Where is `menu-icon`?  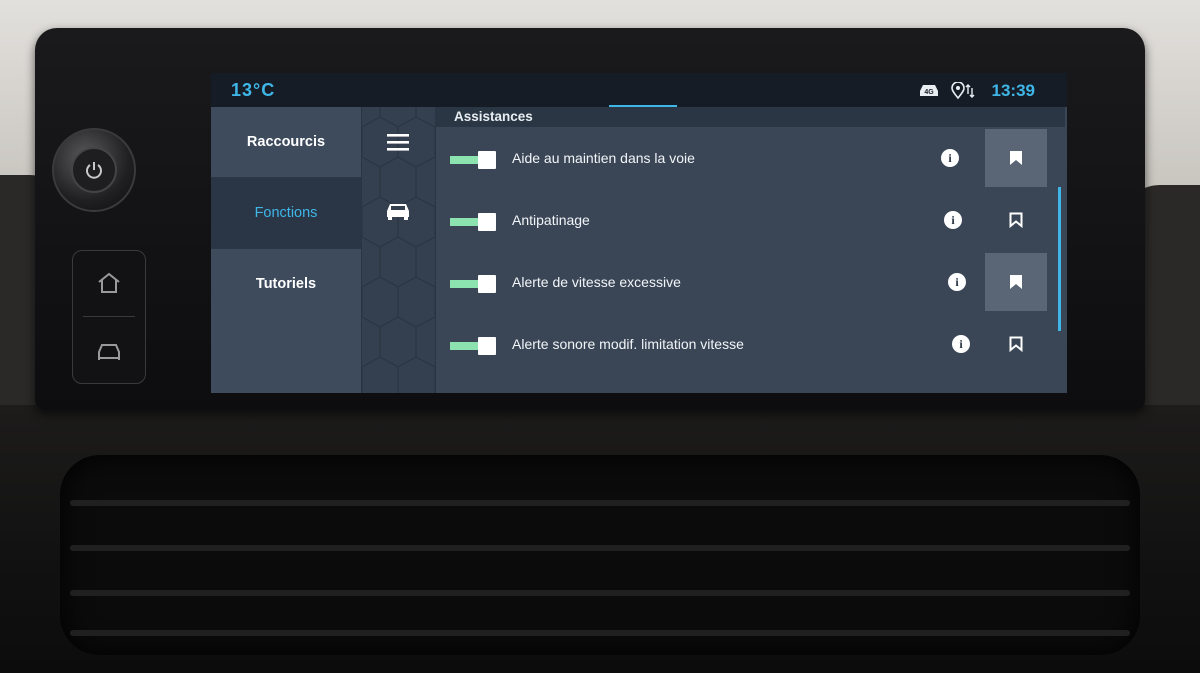 menu-icon is located at coordinates (398, 142).